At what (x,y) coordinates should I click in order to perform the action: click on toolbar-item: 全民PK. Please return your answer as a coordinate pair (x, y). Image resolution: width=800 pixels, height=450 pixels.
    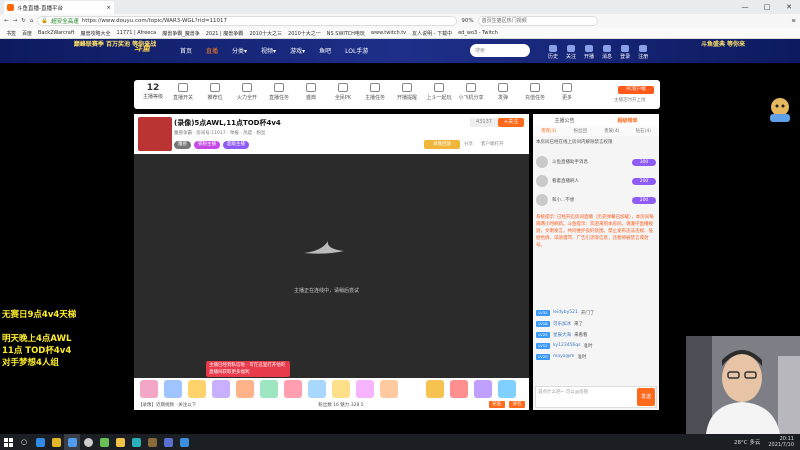
    Looking at the image, I should click on (343, 92).